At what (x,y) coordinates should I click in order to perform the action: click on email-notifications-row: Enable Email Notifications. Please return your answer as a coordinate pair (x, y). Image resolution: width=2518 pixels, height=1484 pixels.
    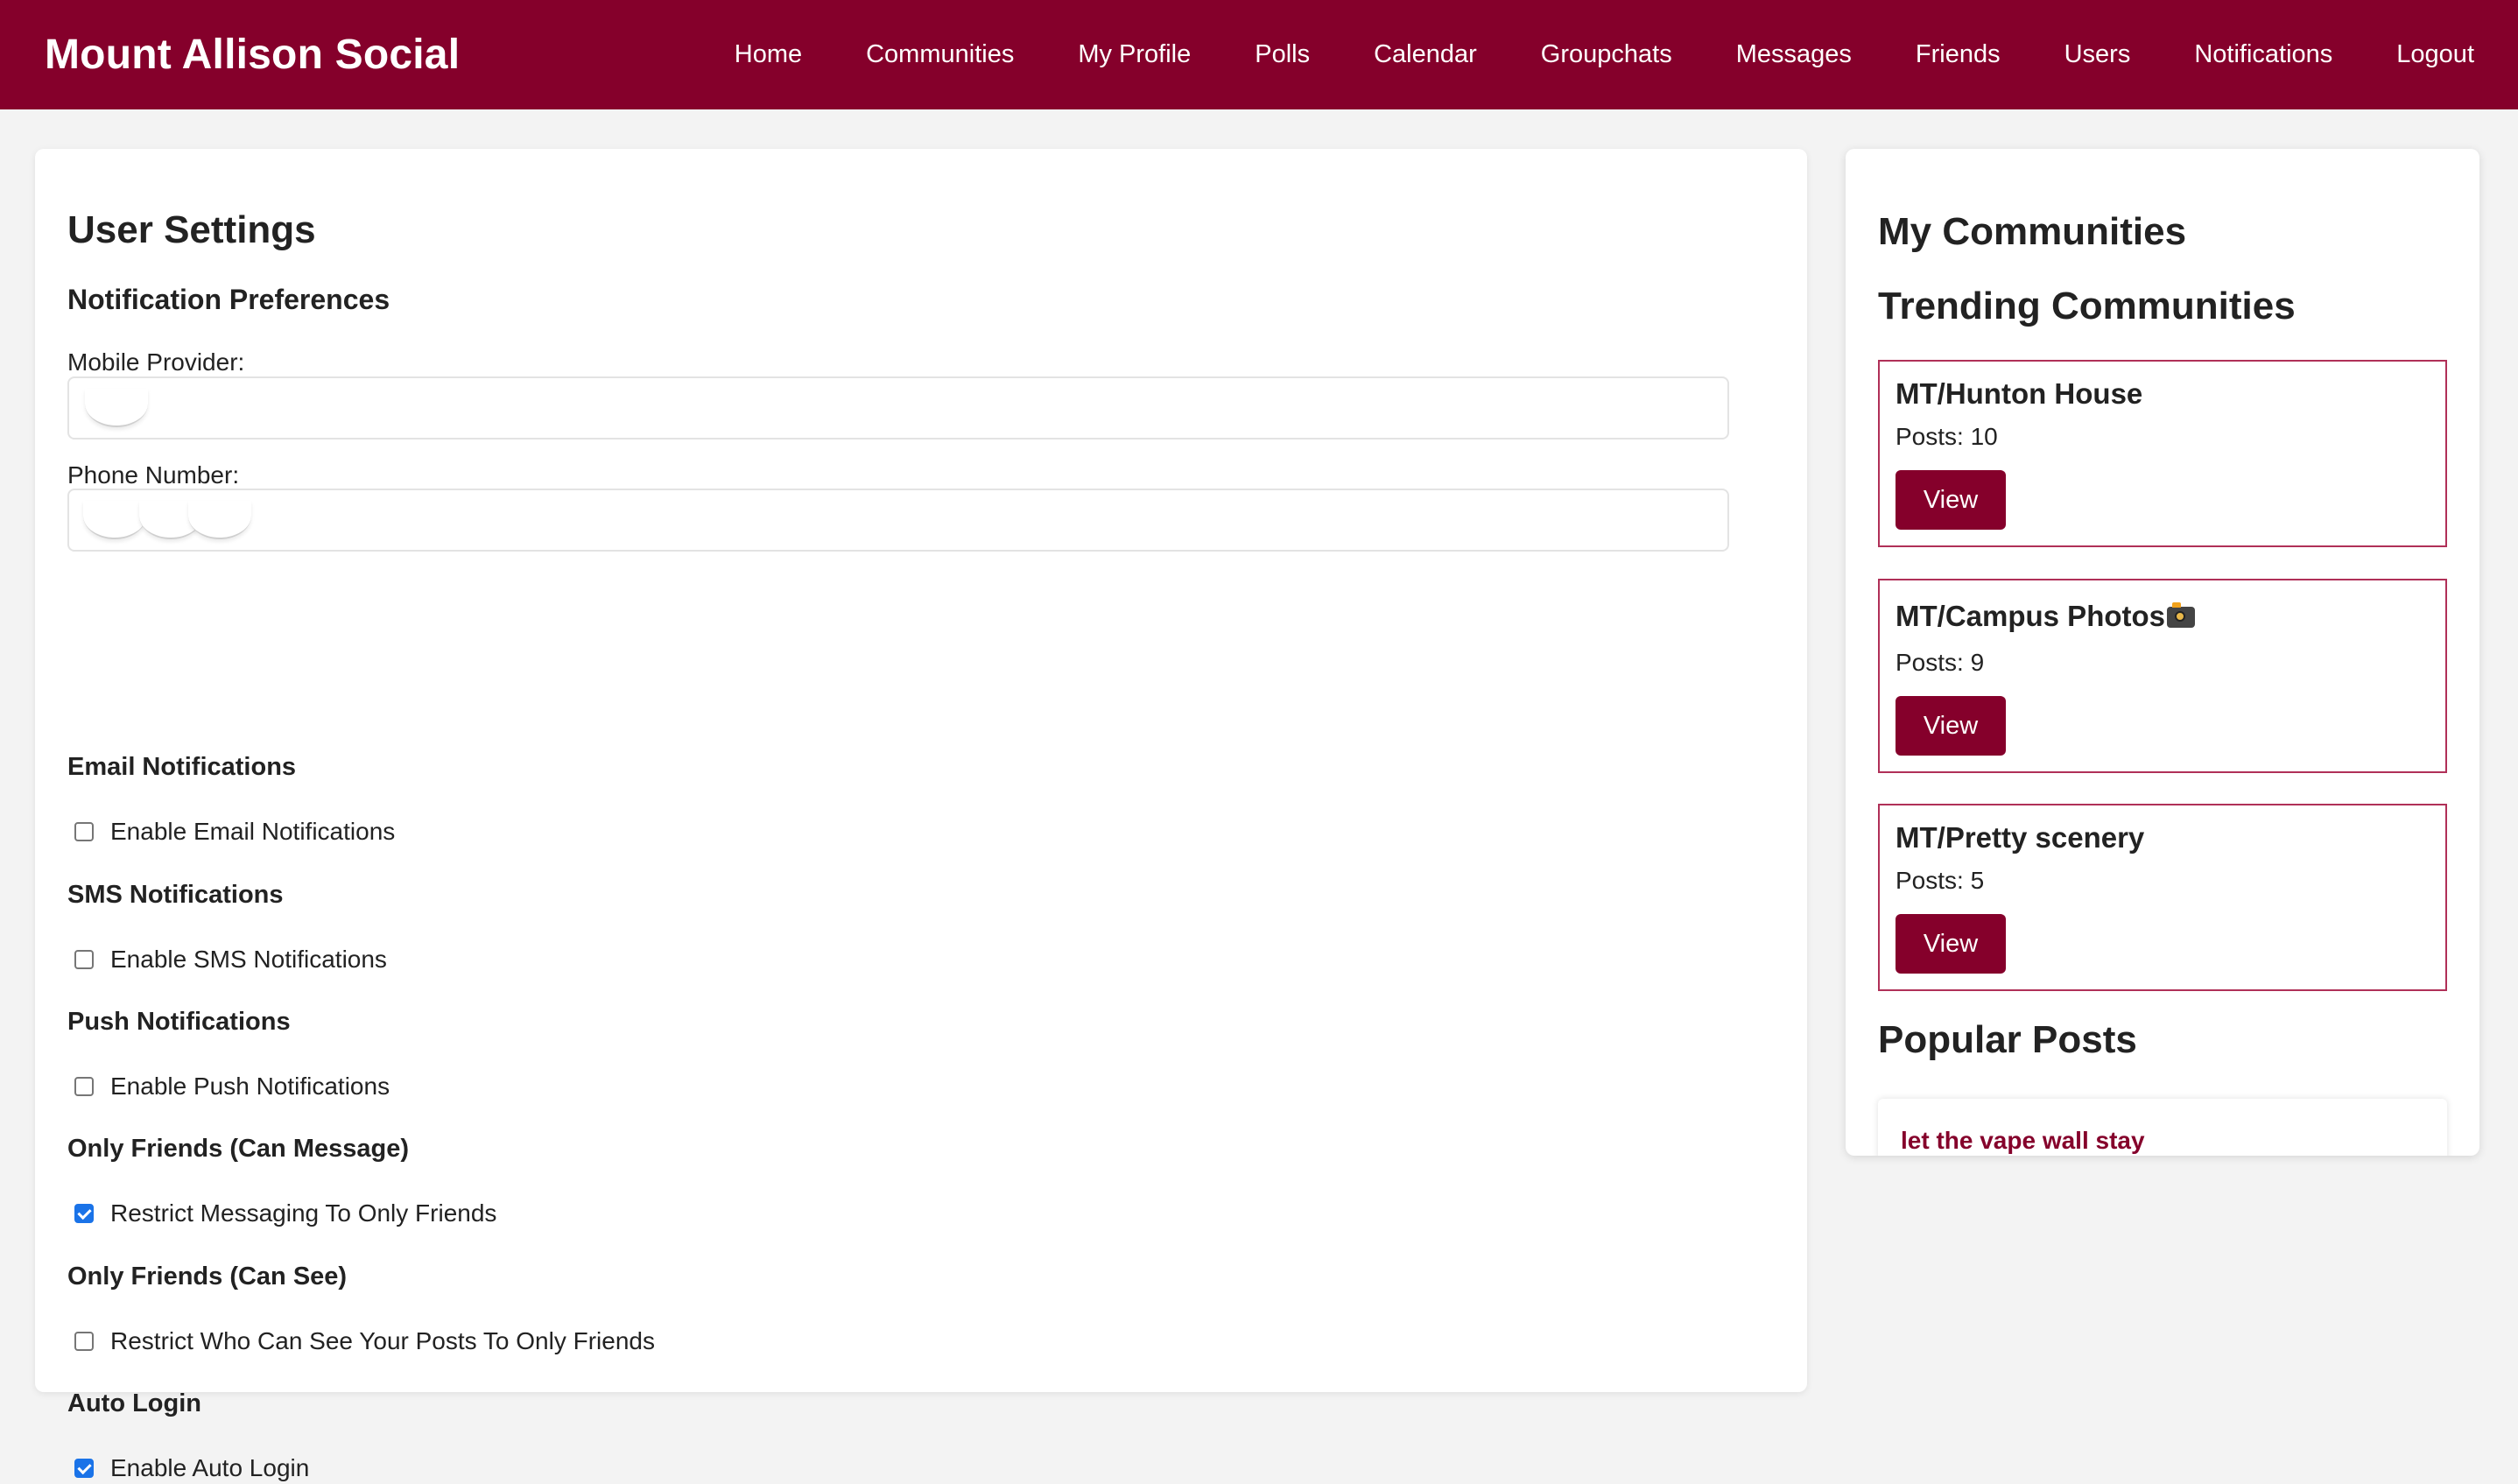
    Looking at the image, I should click on (231, 831).